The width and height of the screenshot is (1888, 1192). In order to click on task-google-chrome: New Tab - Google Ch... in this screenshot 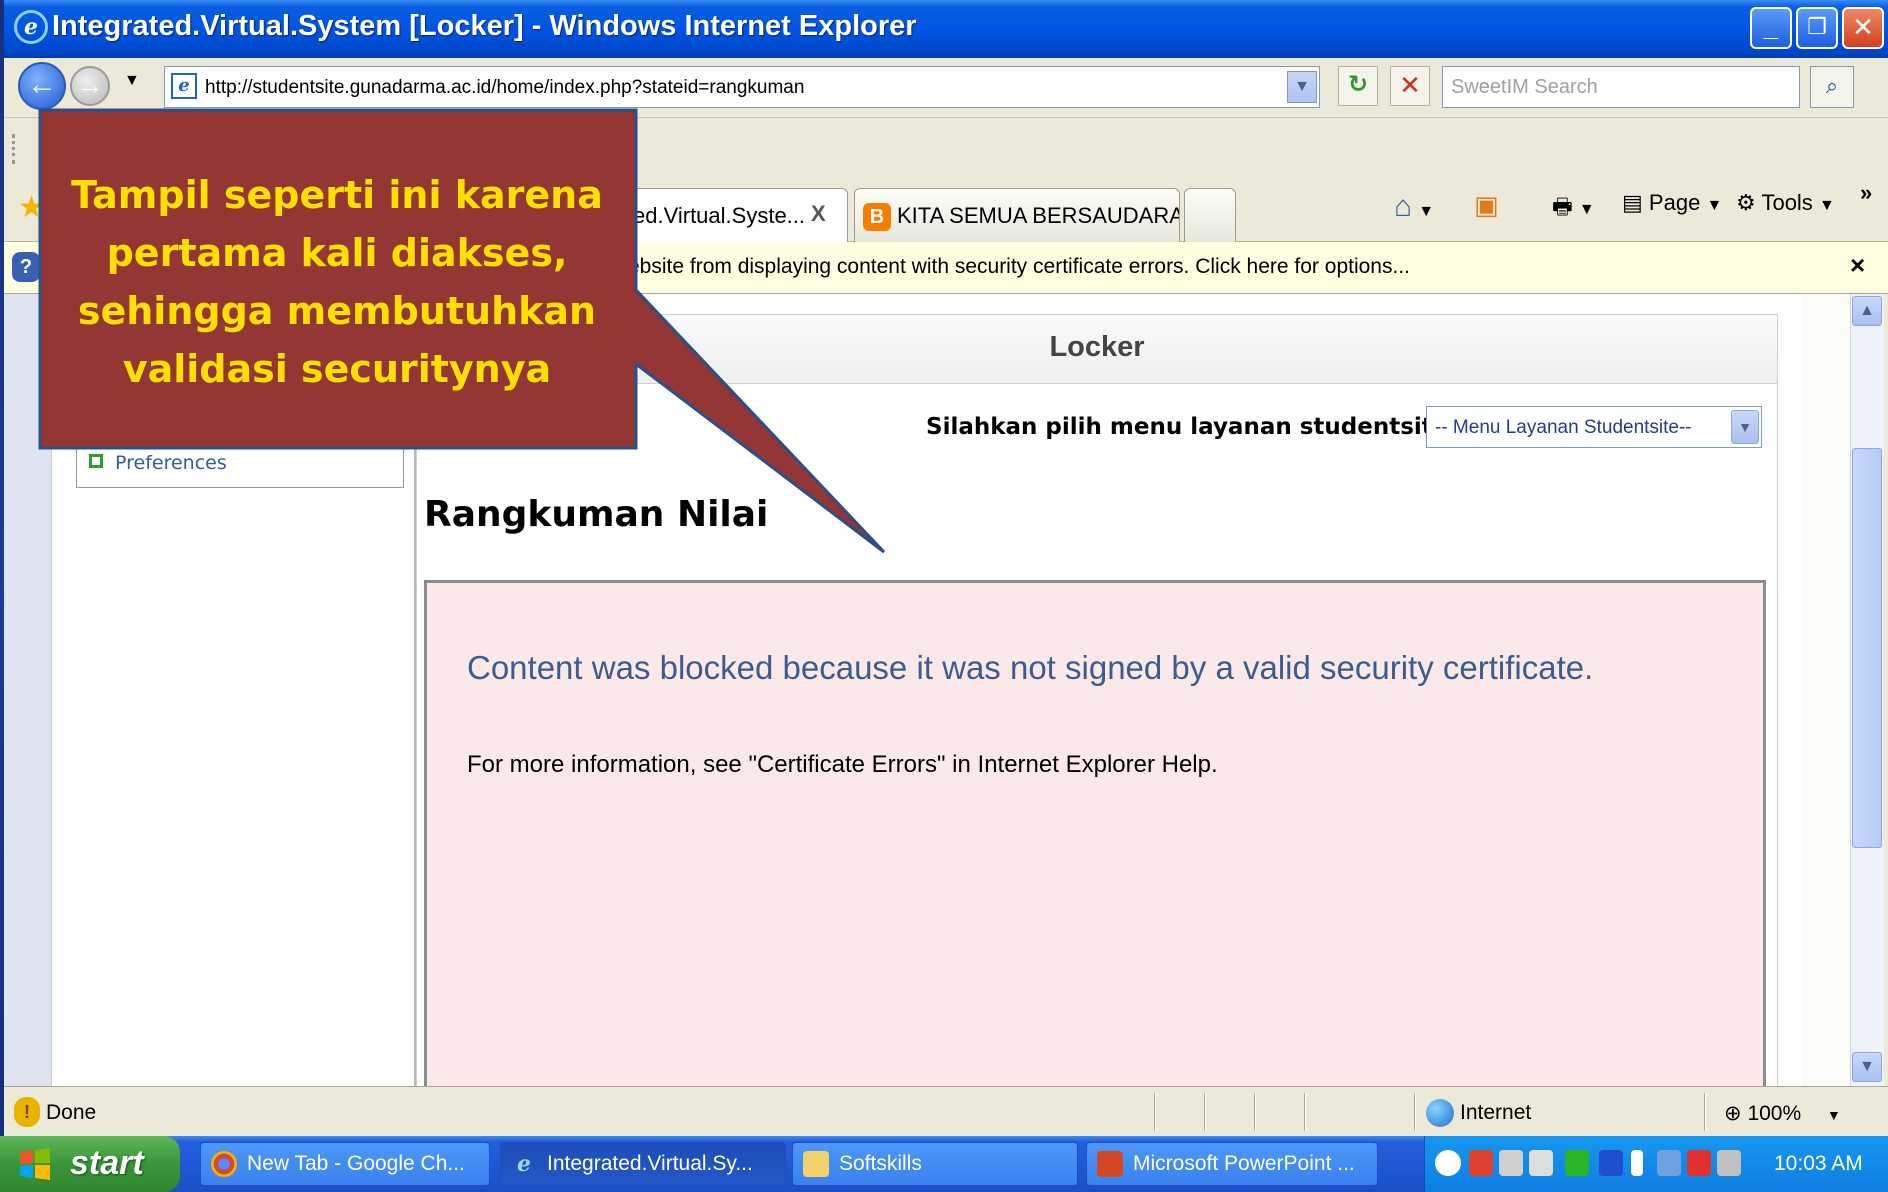, I will do `click(345, 1164)`.